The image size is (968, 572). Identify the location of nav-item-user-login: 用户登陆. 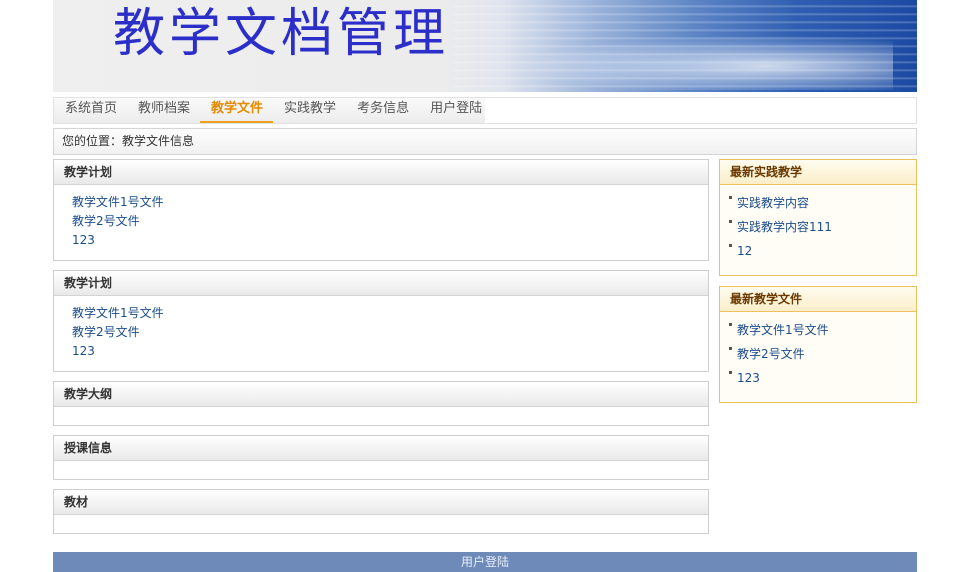
(455, 110).